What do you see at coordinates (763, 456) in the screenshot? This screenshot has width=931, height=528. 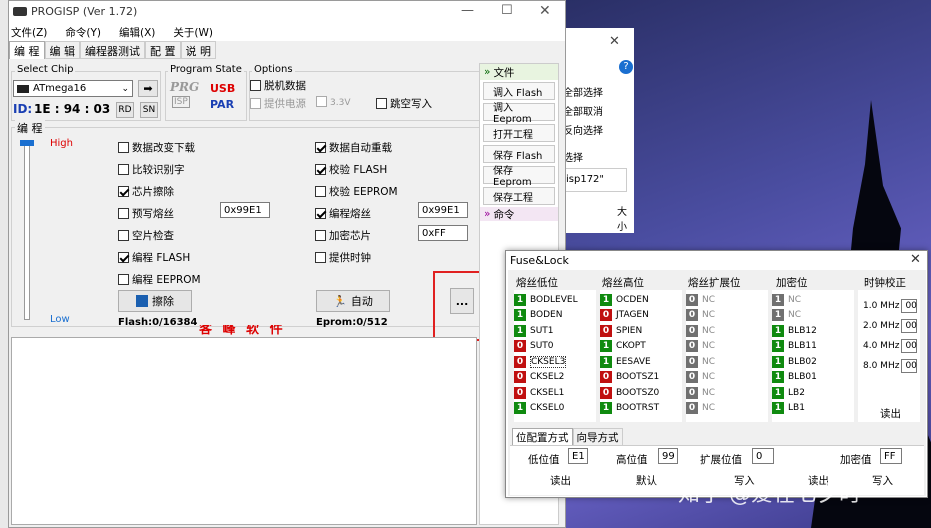 I see `ext-value-input: 0` at bounding box center [763, 456].